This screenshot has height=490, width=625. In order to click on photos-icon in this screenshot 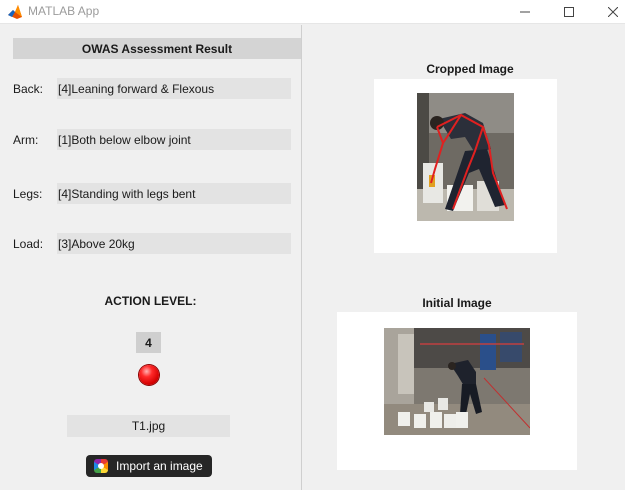, I will do `click(101, 466)`.